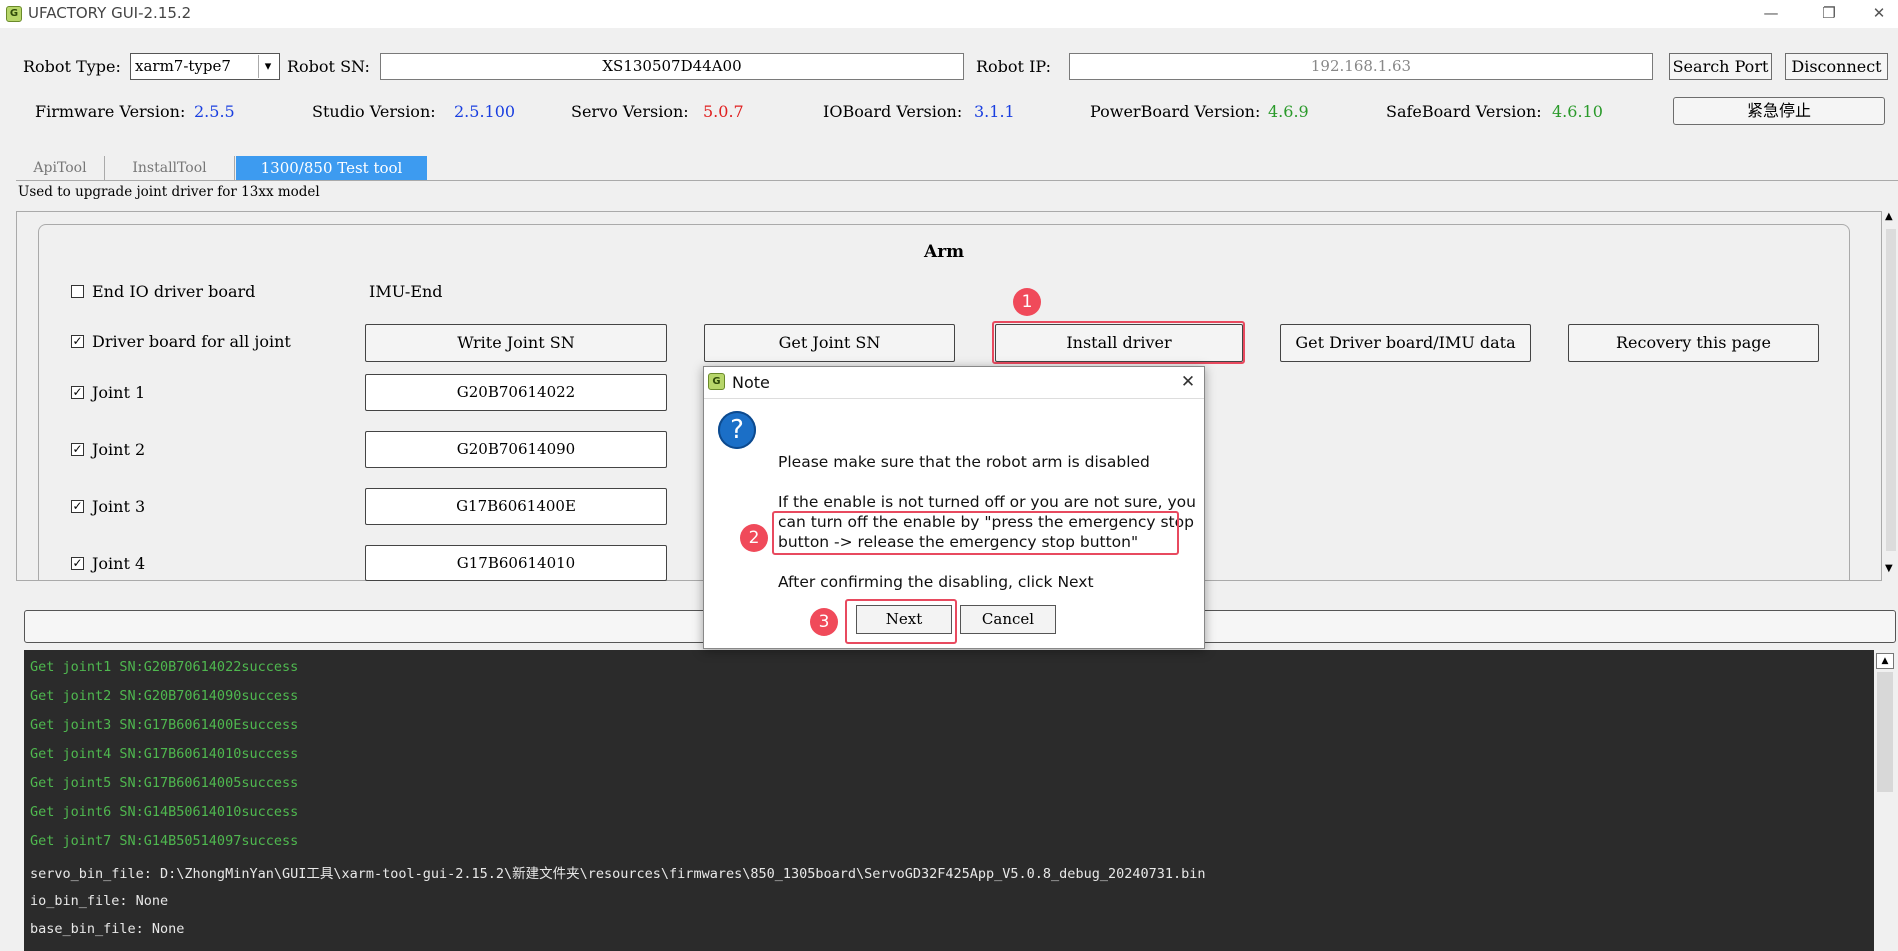  What do you see at coordinates (77, 341) in the screenshot?
I see `driver-all-checkbox: ✓` at bounding box center [77, 341].